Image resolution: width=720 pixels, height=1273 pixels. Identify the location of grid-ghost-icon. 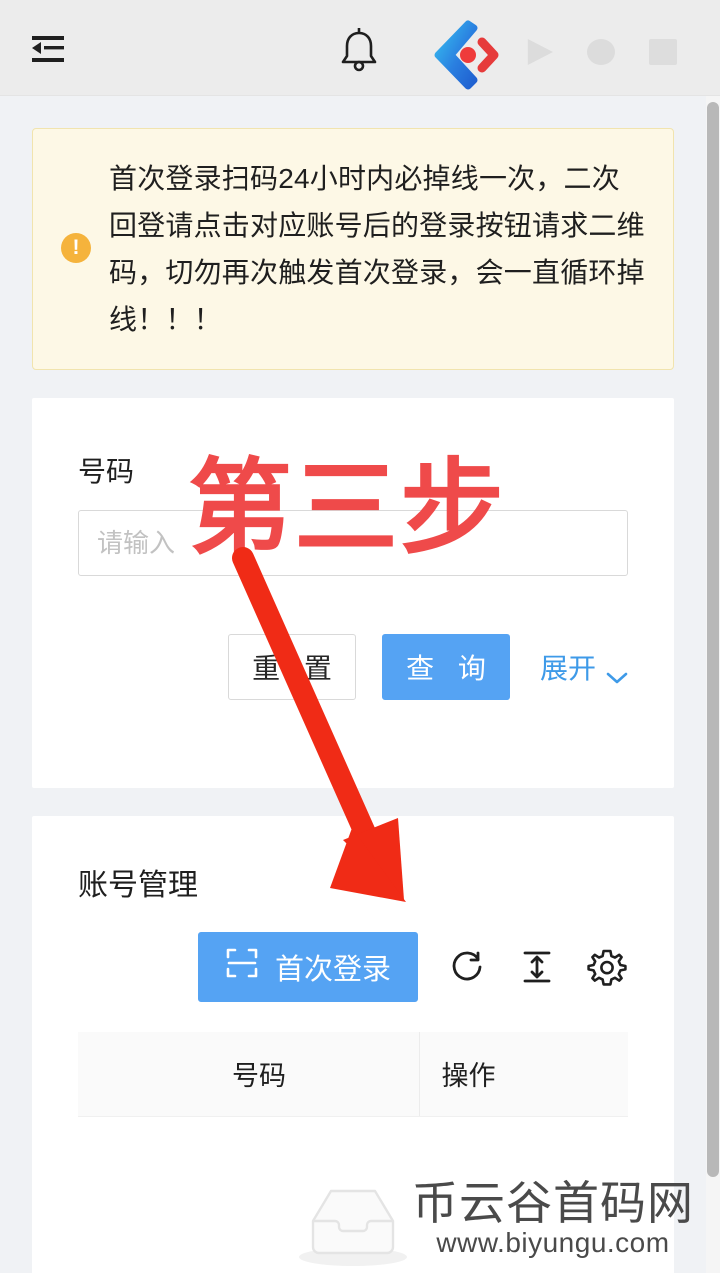
(663, 52).